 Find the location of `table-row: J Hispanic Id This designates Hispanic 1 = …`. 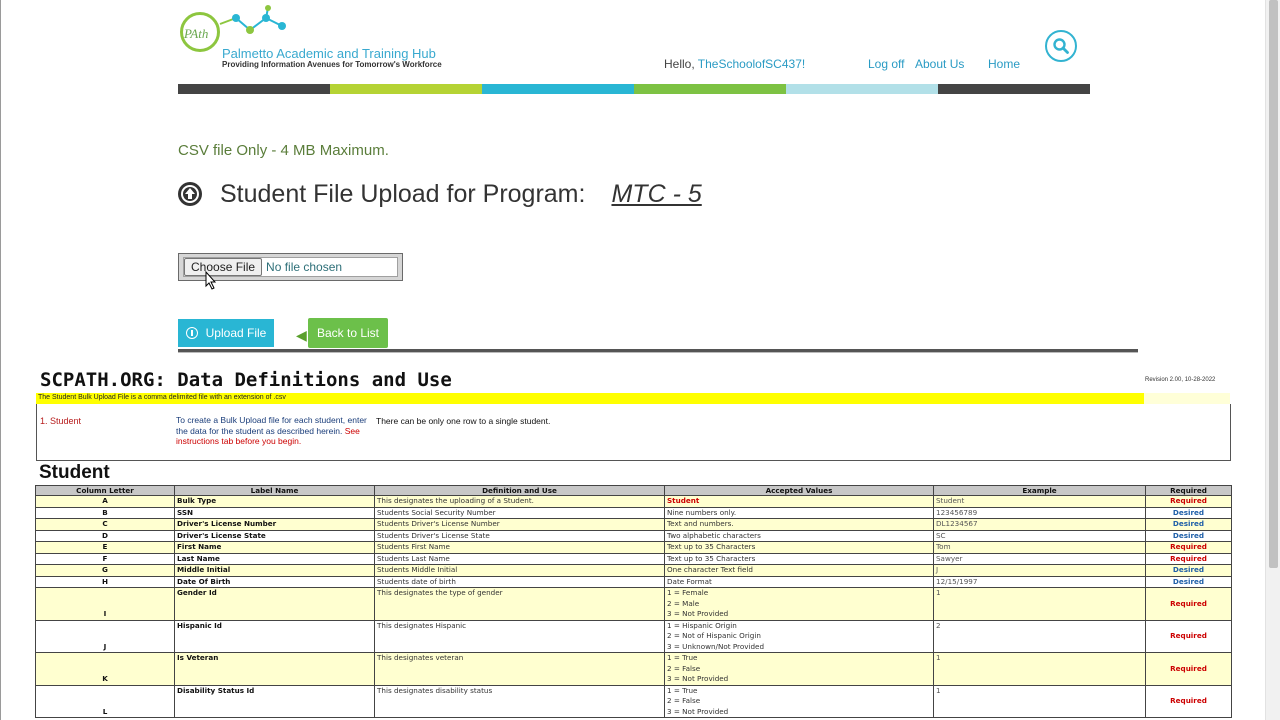

table-row: J Hispanic Id This designates Hispanic 1 = … is located at coordinates (633, 636).